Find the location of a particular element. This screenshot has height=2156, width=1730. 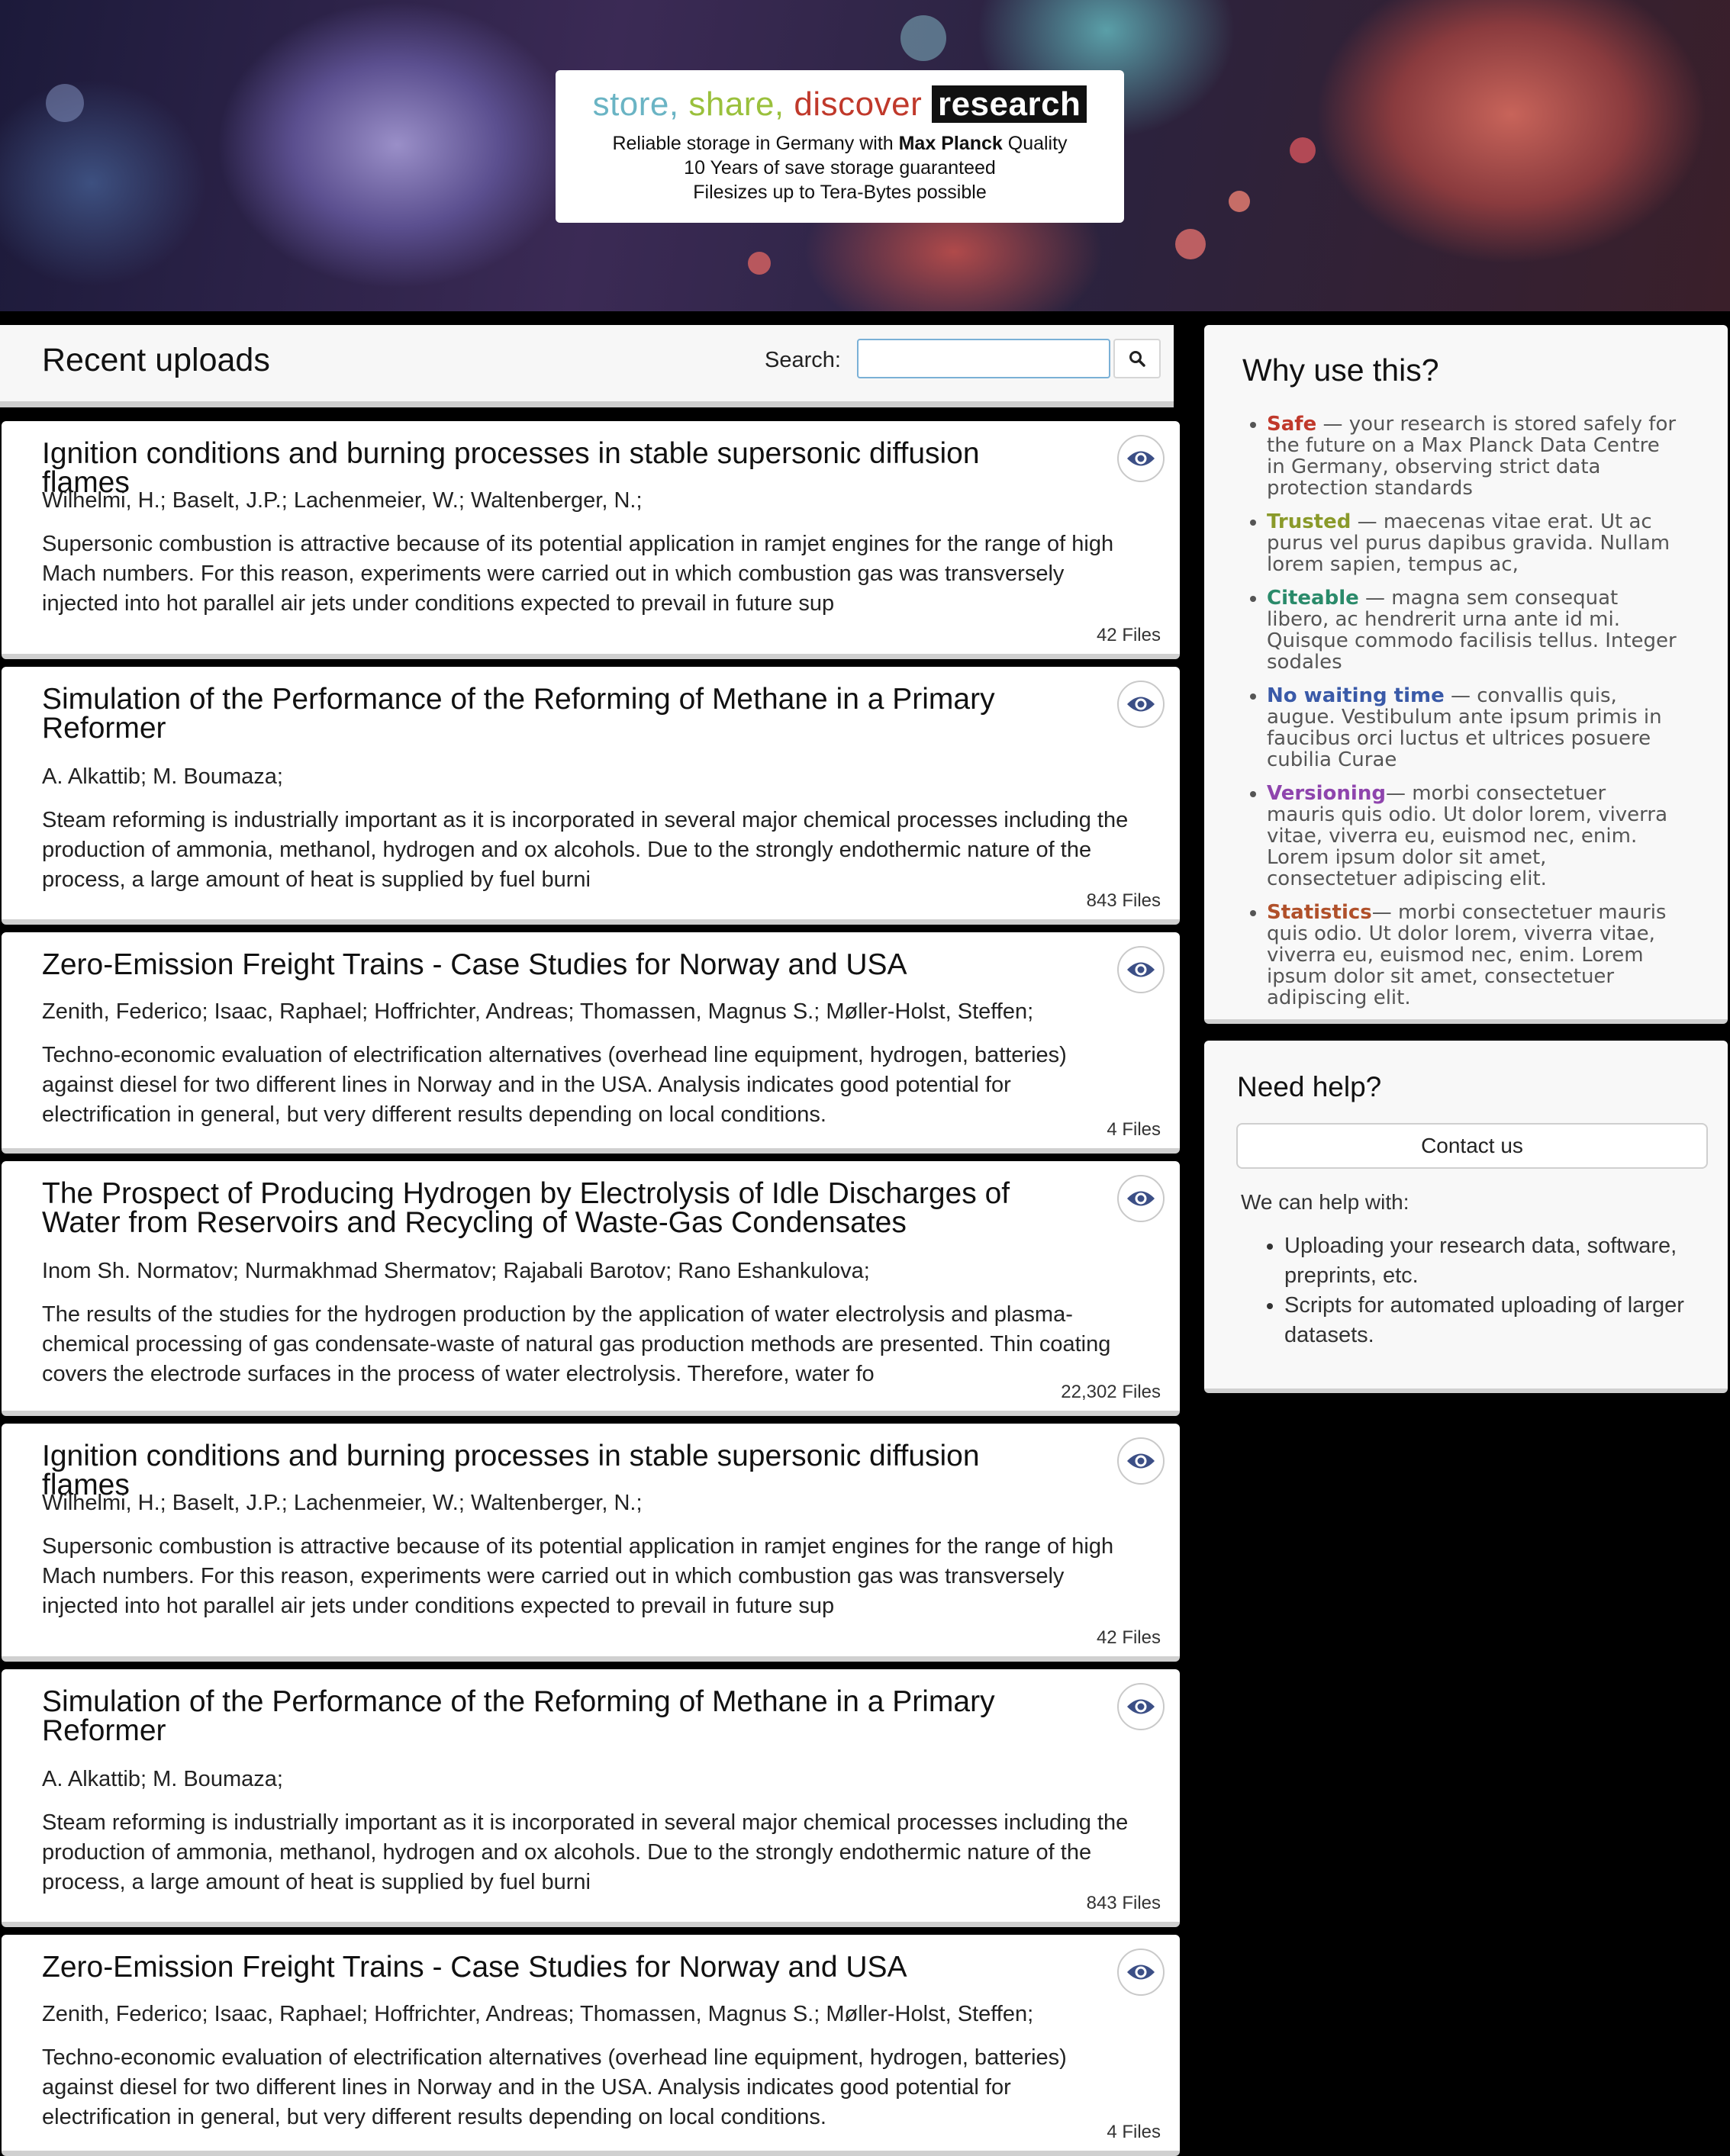

search-button is located at coordinates (1137, 358).